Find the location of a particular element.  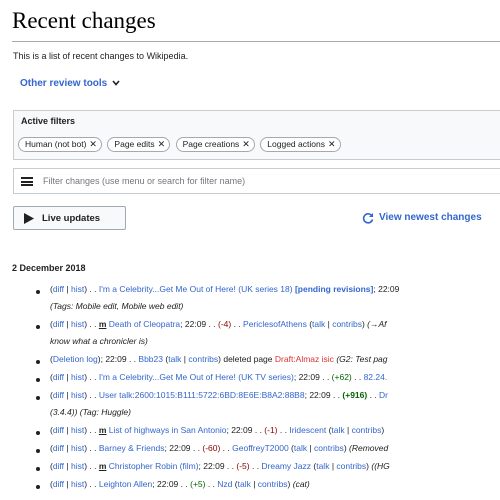

deleted-page-link: Draft:Almaz isic is located at coordinates (304, 359).